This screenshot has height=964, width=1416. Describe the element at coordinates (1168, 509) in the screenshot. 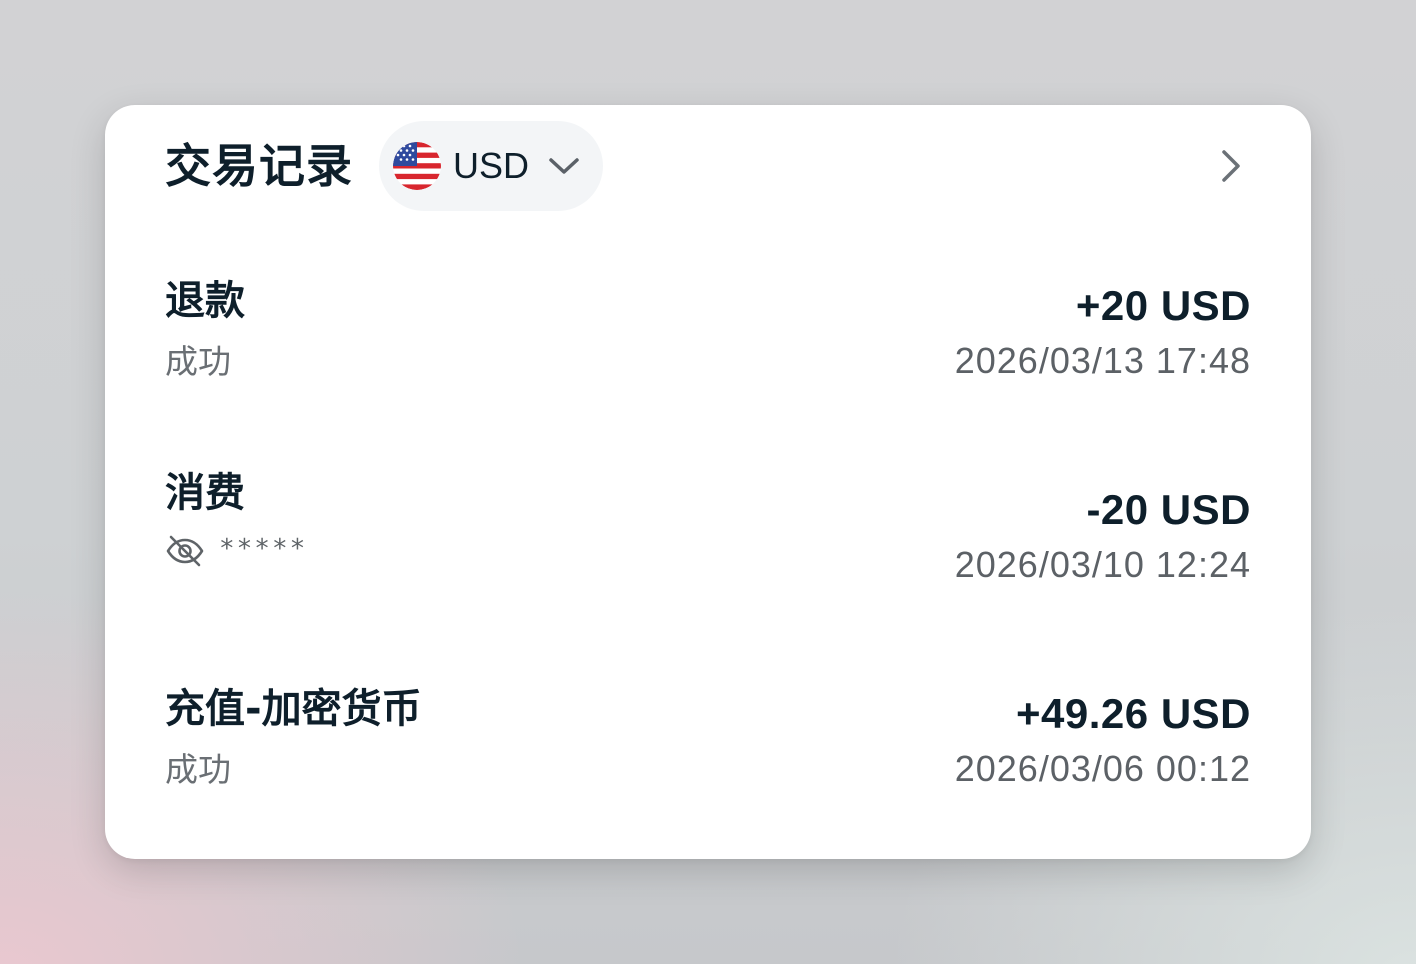

I see `transaction-amount: -20 USD` at that location.